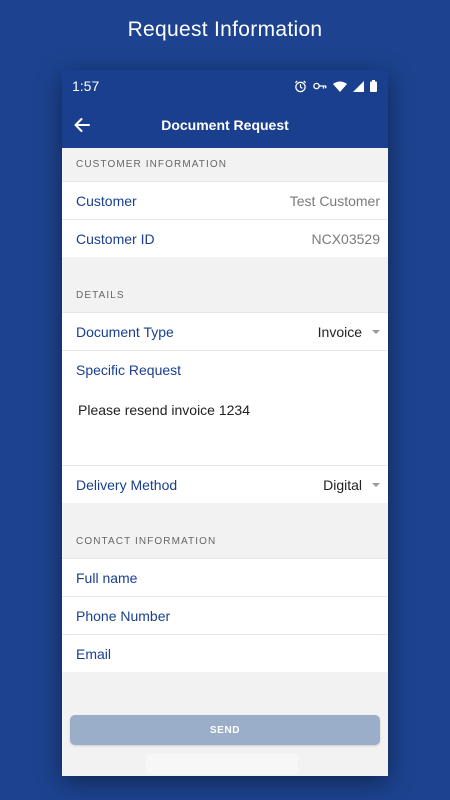  I want to click on page-title: Document Request, so click(225, 125).